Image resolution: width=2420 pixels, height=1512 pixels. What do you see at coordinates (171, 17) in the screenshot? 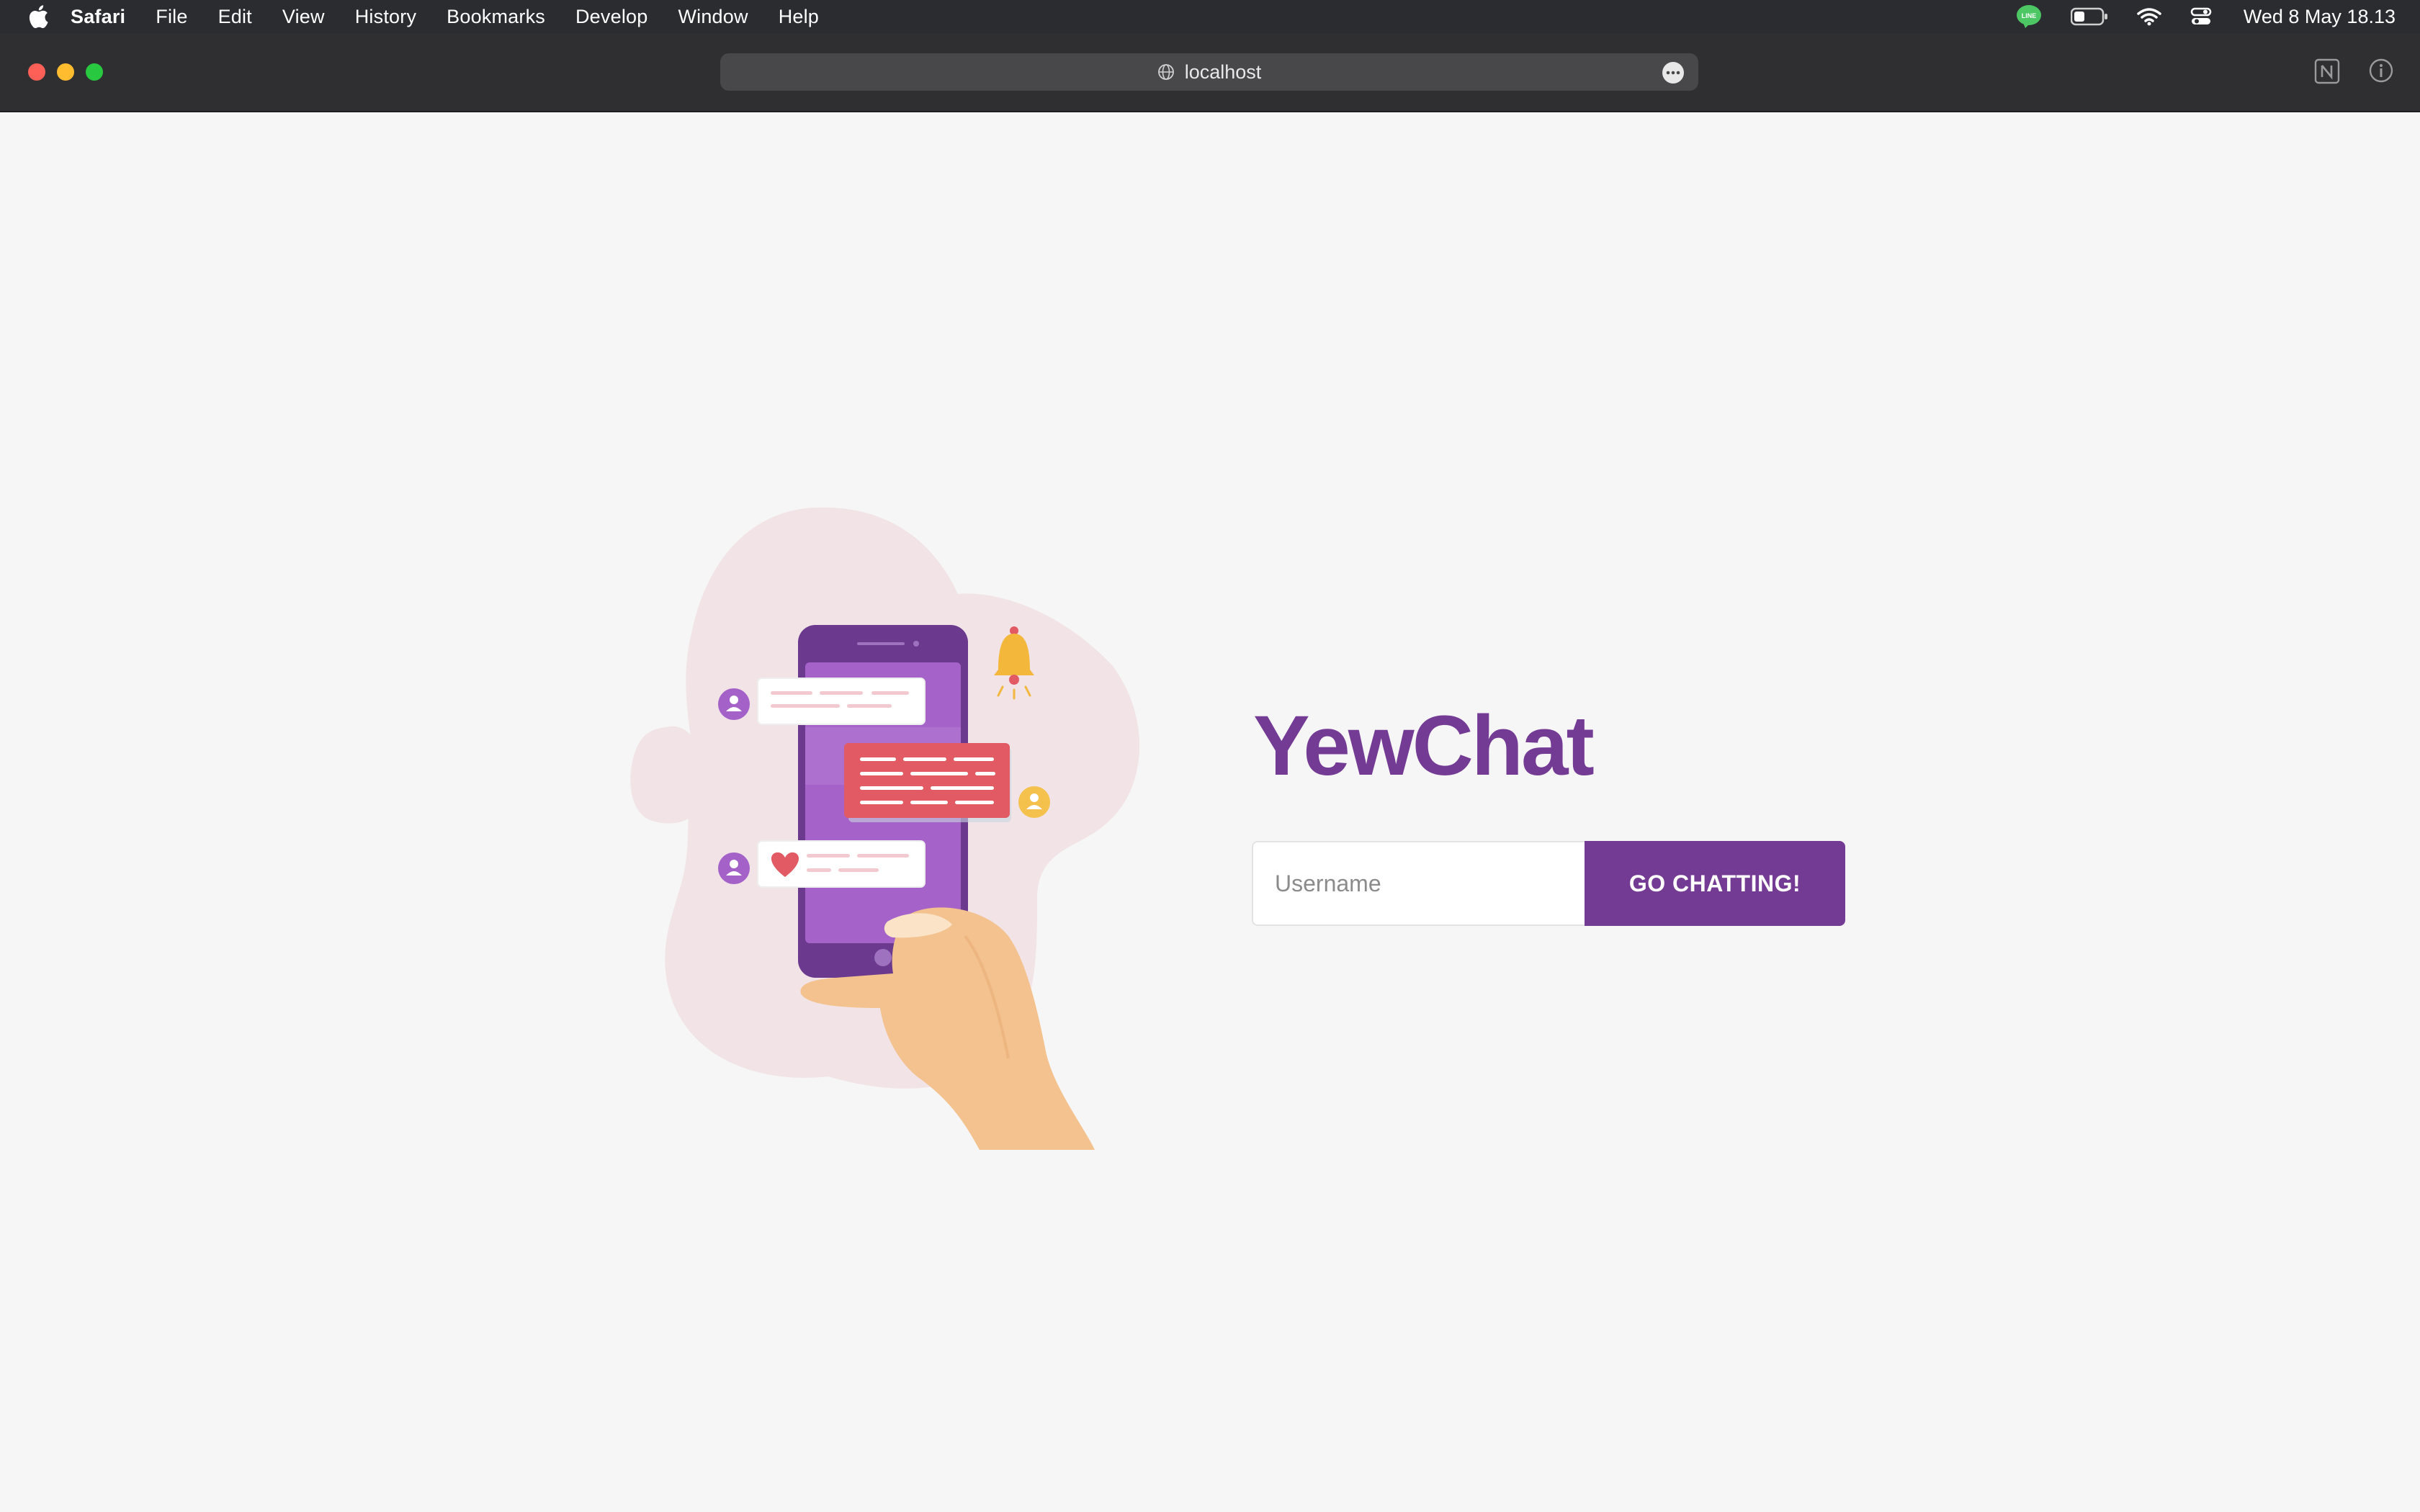
I see `menu-file: File` at bounding box center [171, 17].